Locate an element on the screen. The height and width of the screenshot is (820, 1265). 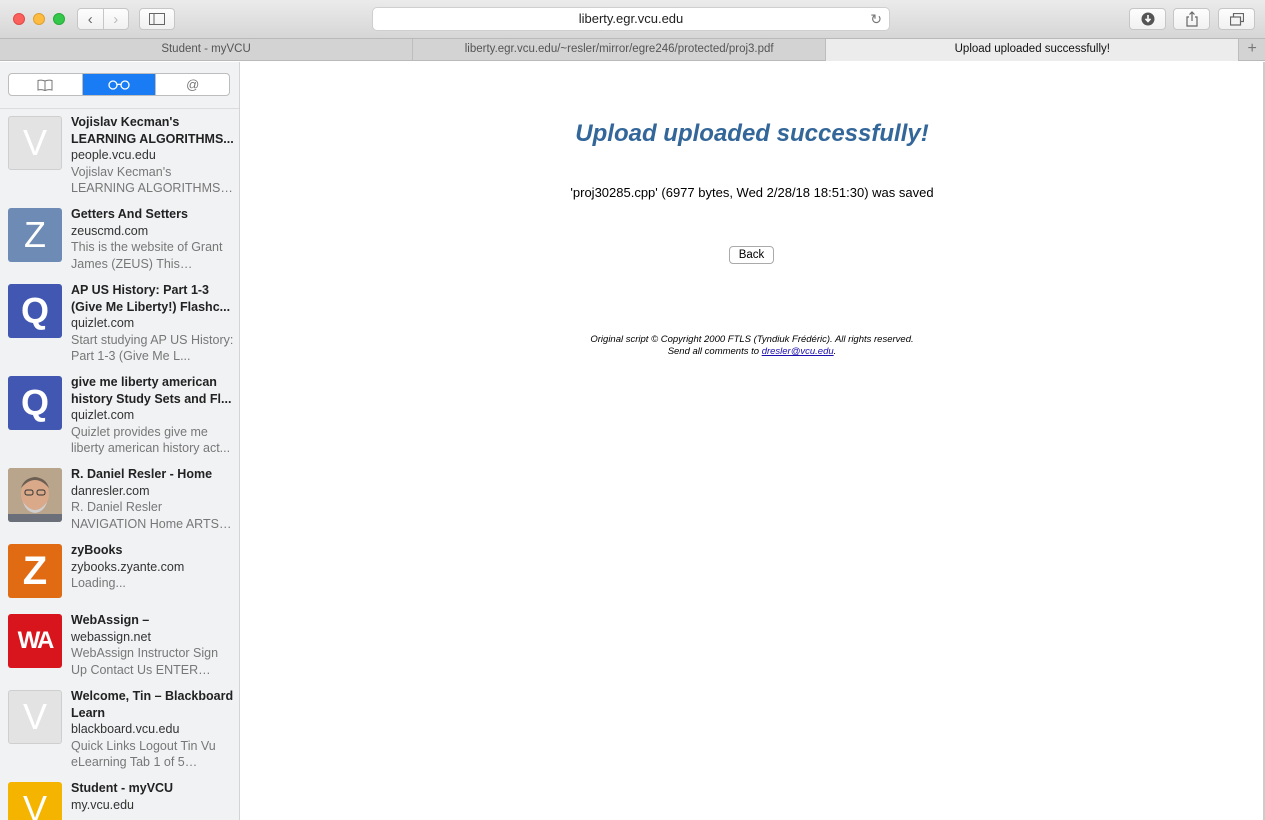
shared-links-icon: @ is located at coordinates (192, 84).